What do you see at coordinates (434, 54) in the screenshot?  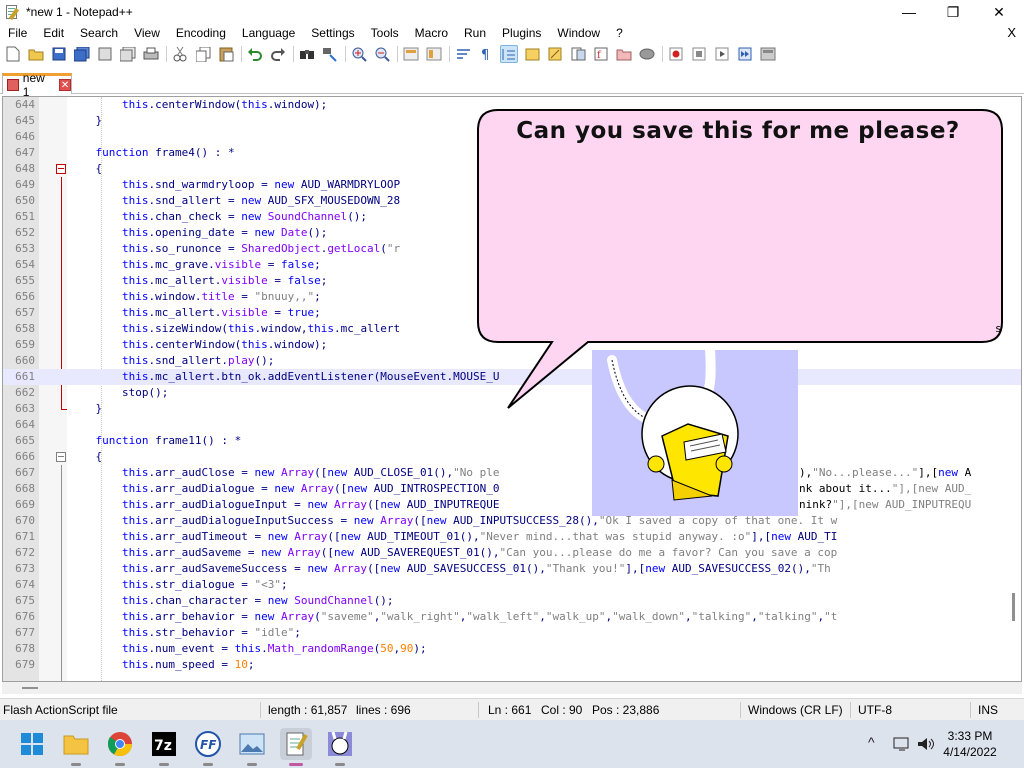 I see `sync-horizontal-icon` at bounding box center [434, 54].